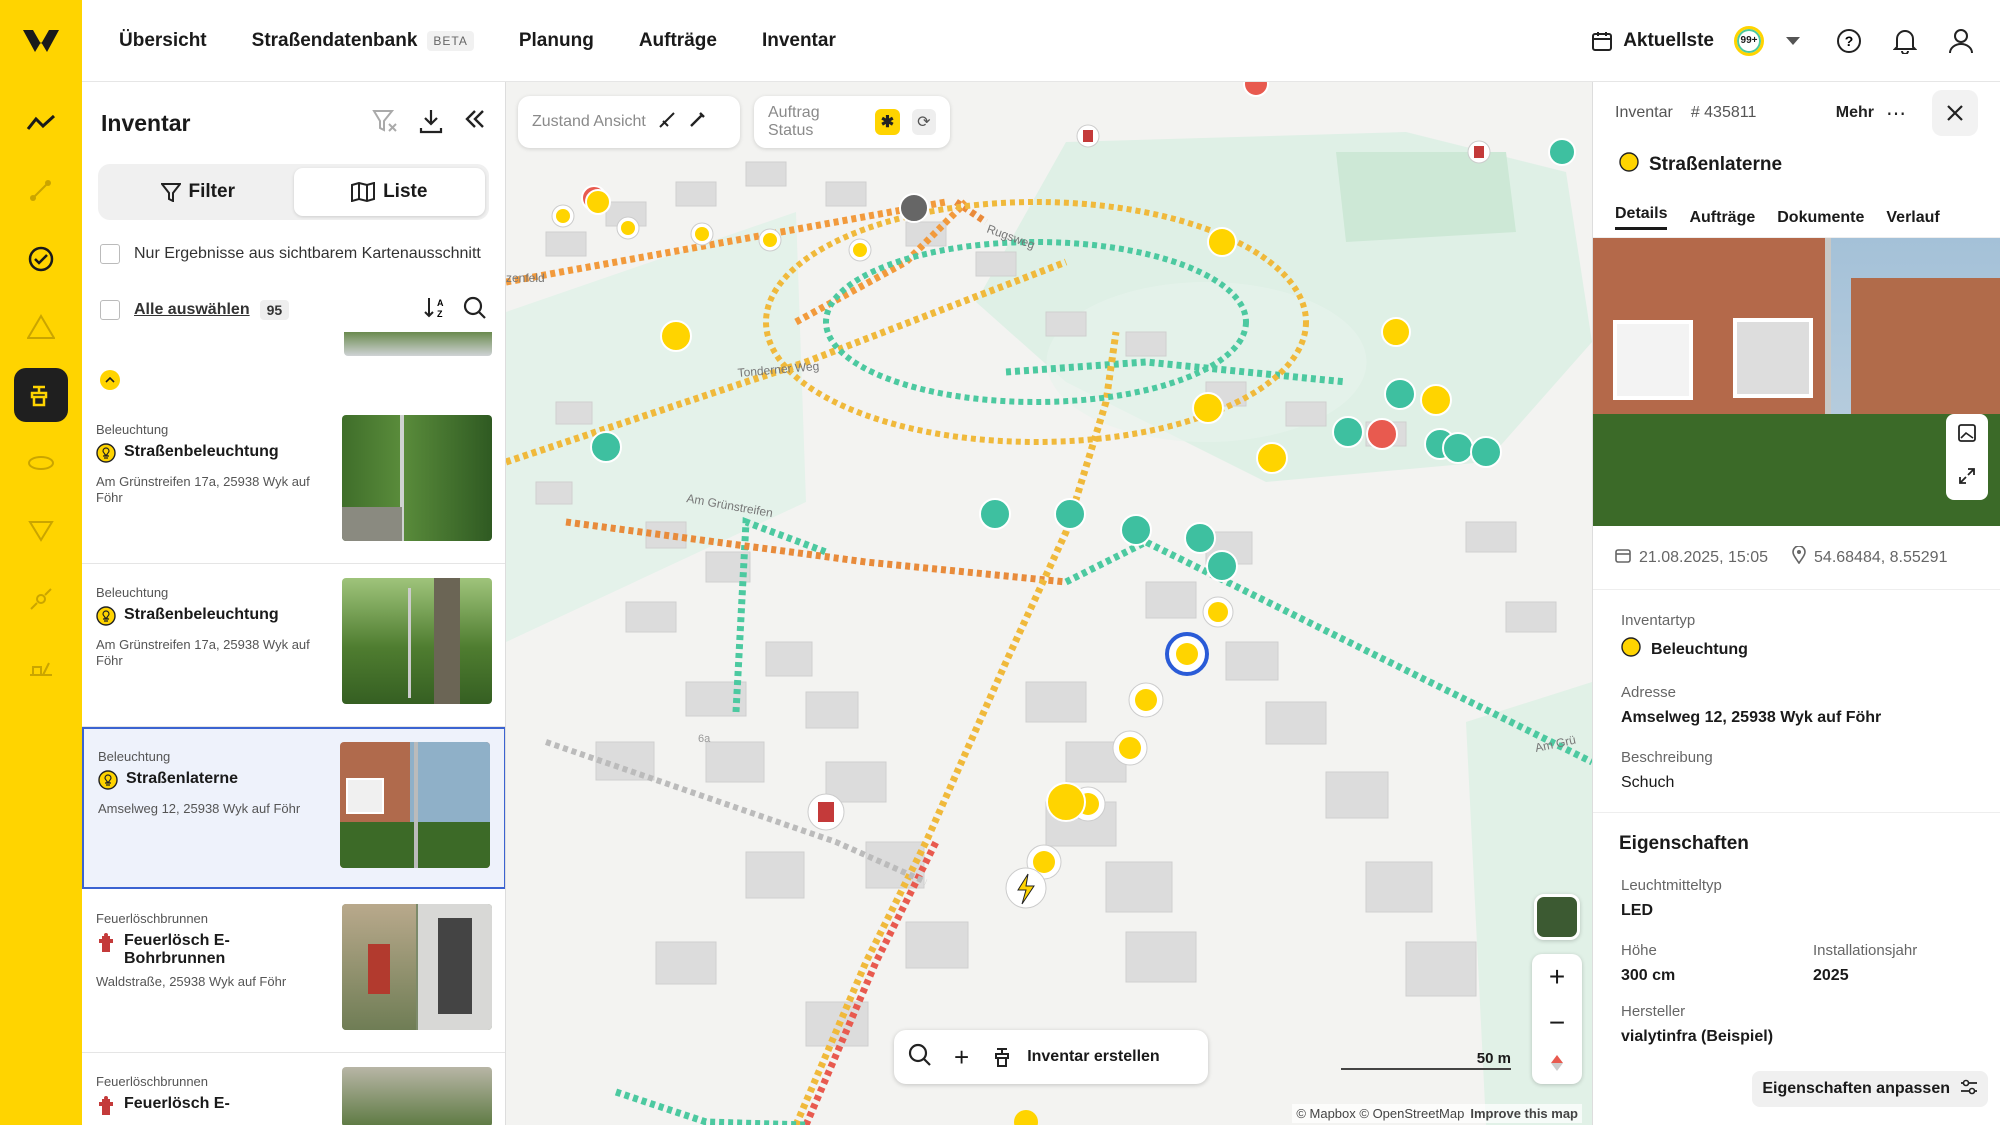 The width and height of the screenshot is (2000, 1125). Describe the element at coordinates (1749, 40) in the screenshot. I see `notification-count-badge: 99+` at that location.